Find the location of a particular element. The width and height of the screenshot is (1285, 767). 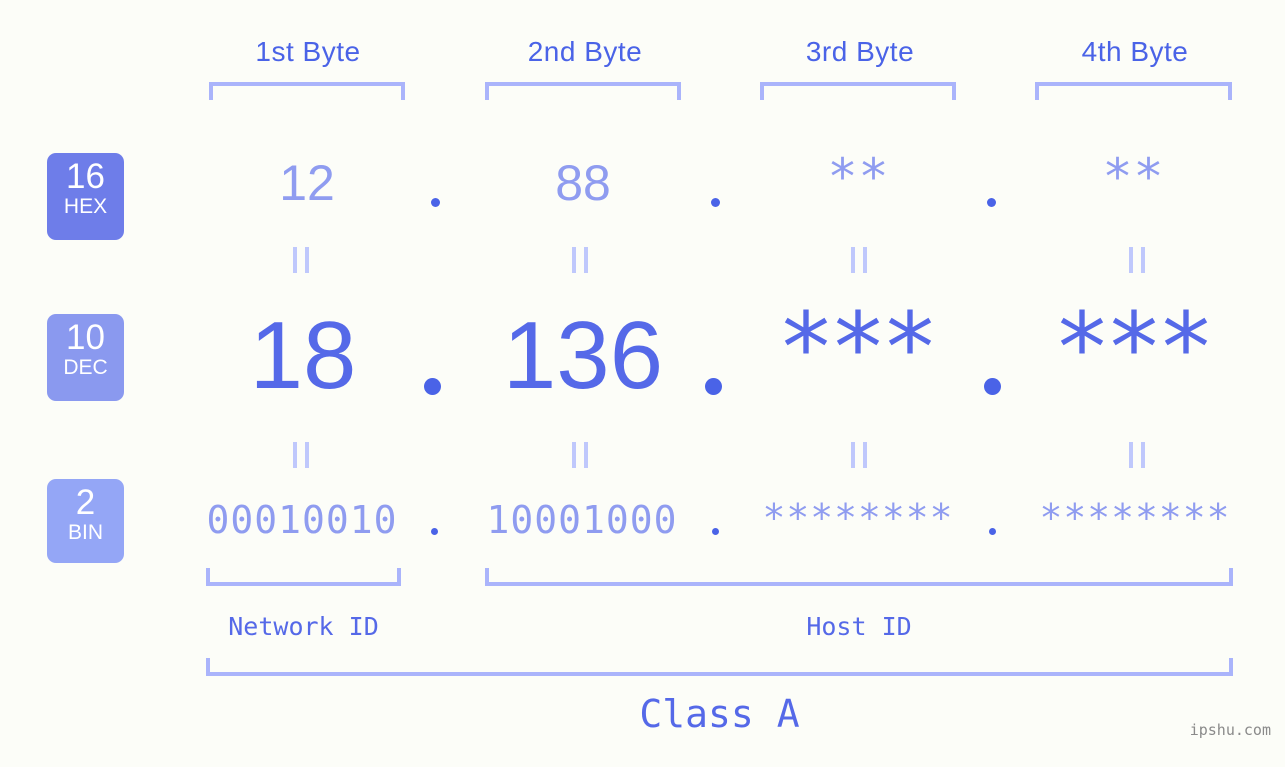

base-badge-dec-number: 10 is located at coordinates (85, 337).